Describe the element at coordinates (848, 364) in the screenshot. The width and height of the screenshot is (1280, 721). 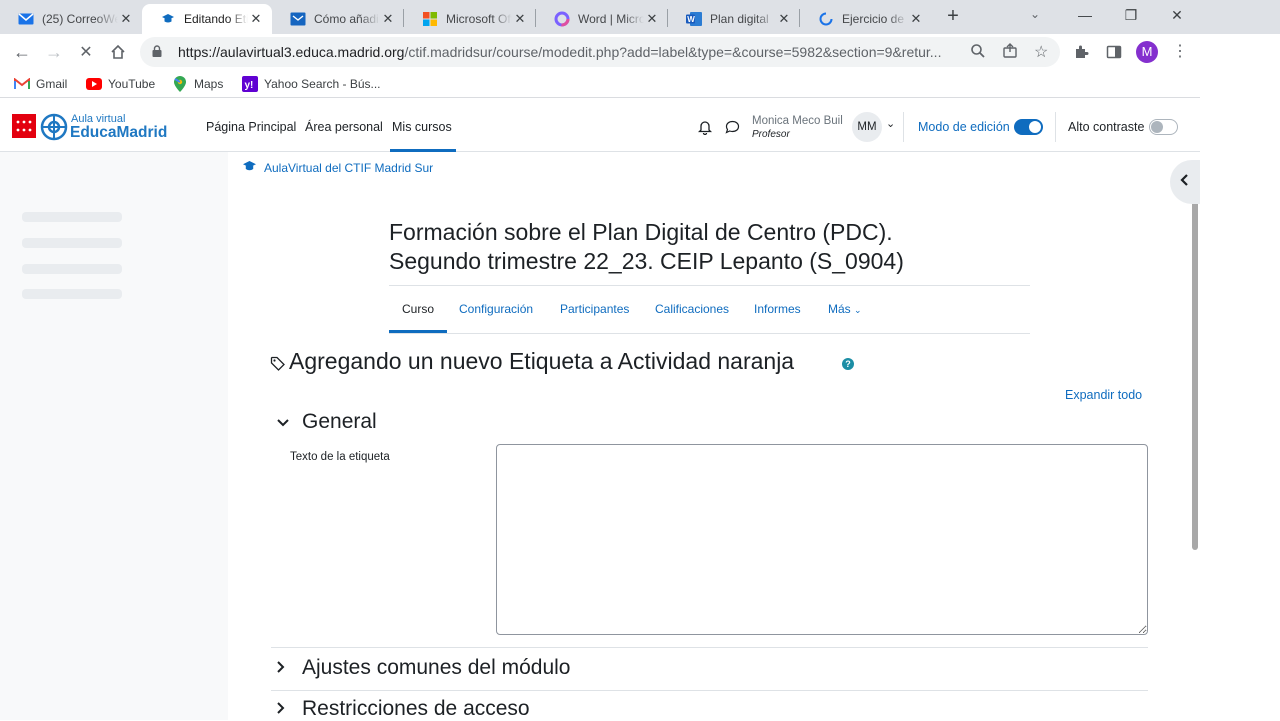
I see `help-icon: ?` at that location.